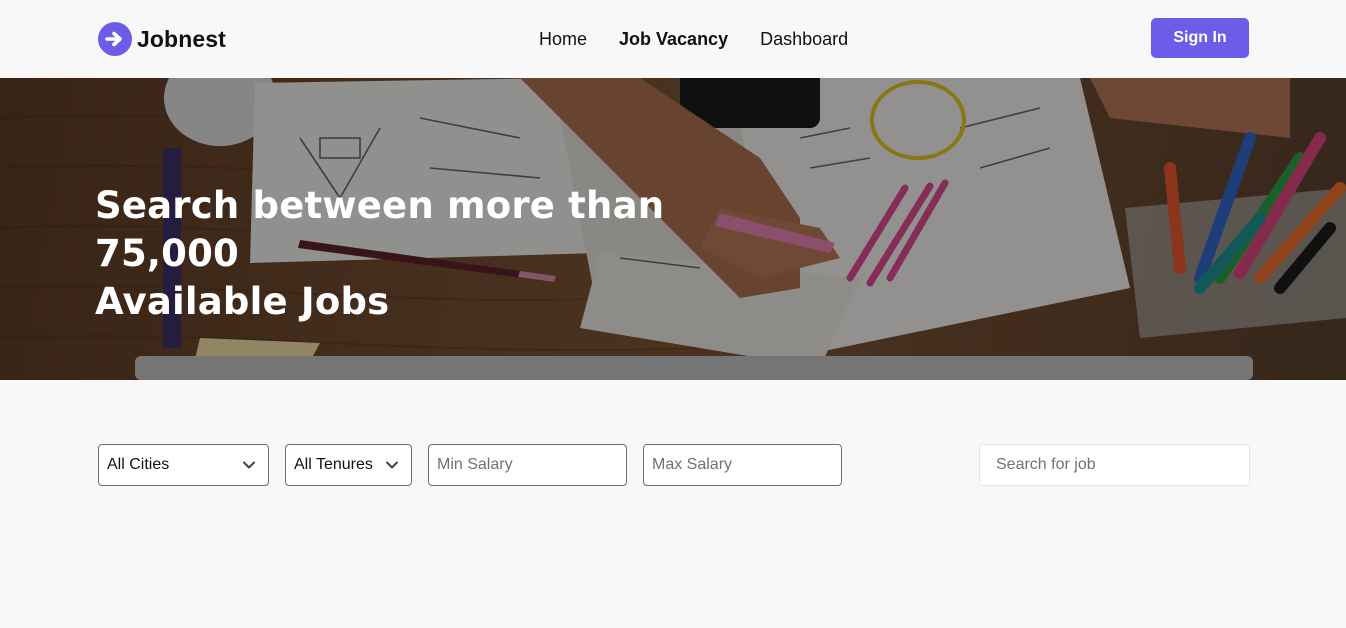  What do you see at coordinates (563, 39) in the screenshot?
I see `nav-link-home: Home` at bounding box center [563, 39].